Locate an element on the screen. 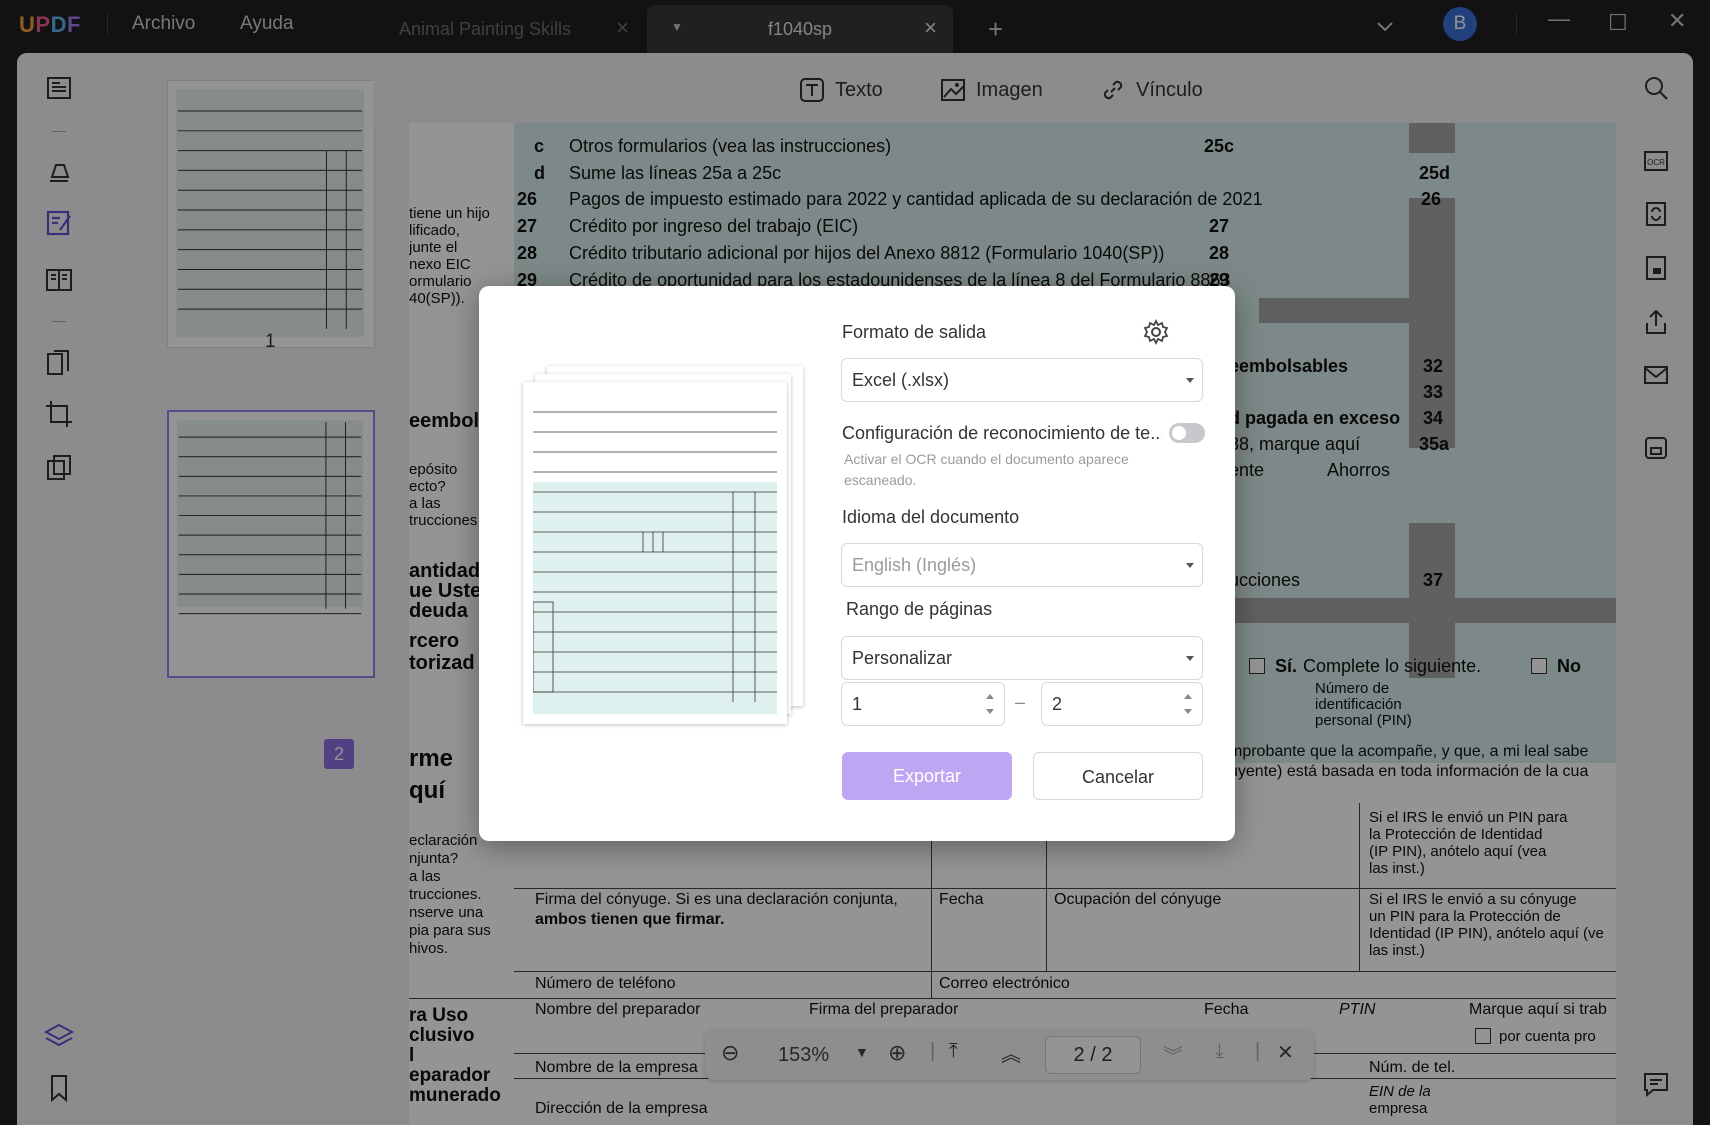  output-format-value: Excel (.xlsx) is located at coordinates (901, 380).